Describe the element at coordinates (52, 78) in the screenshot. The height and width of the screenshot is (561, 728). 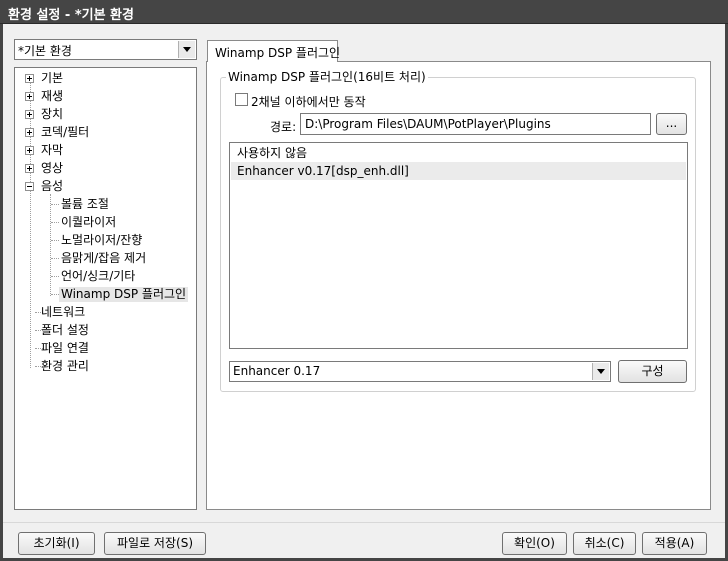
I see `tree-item-label: 기본` at that location.